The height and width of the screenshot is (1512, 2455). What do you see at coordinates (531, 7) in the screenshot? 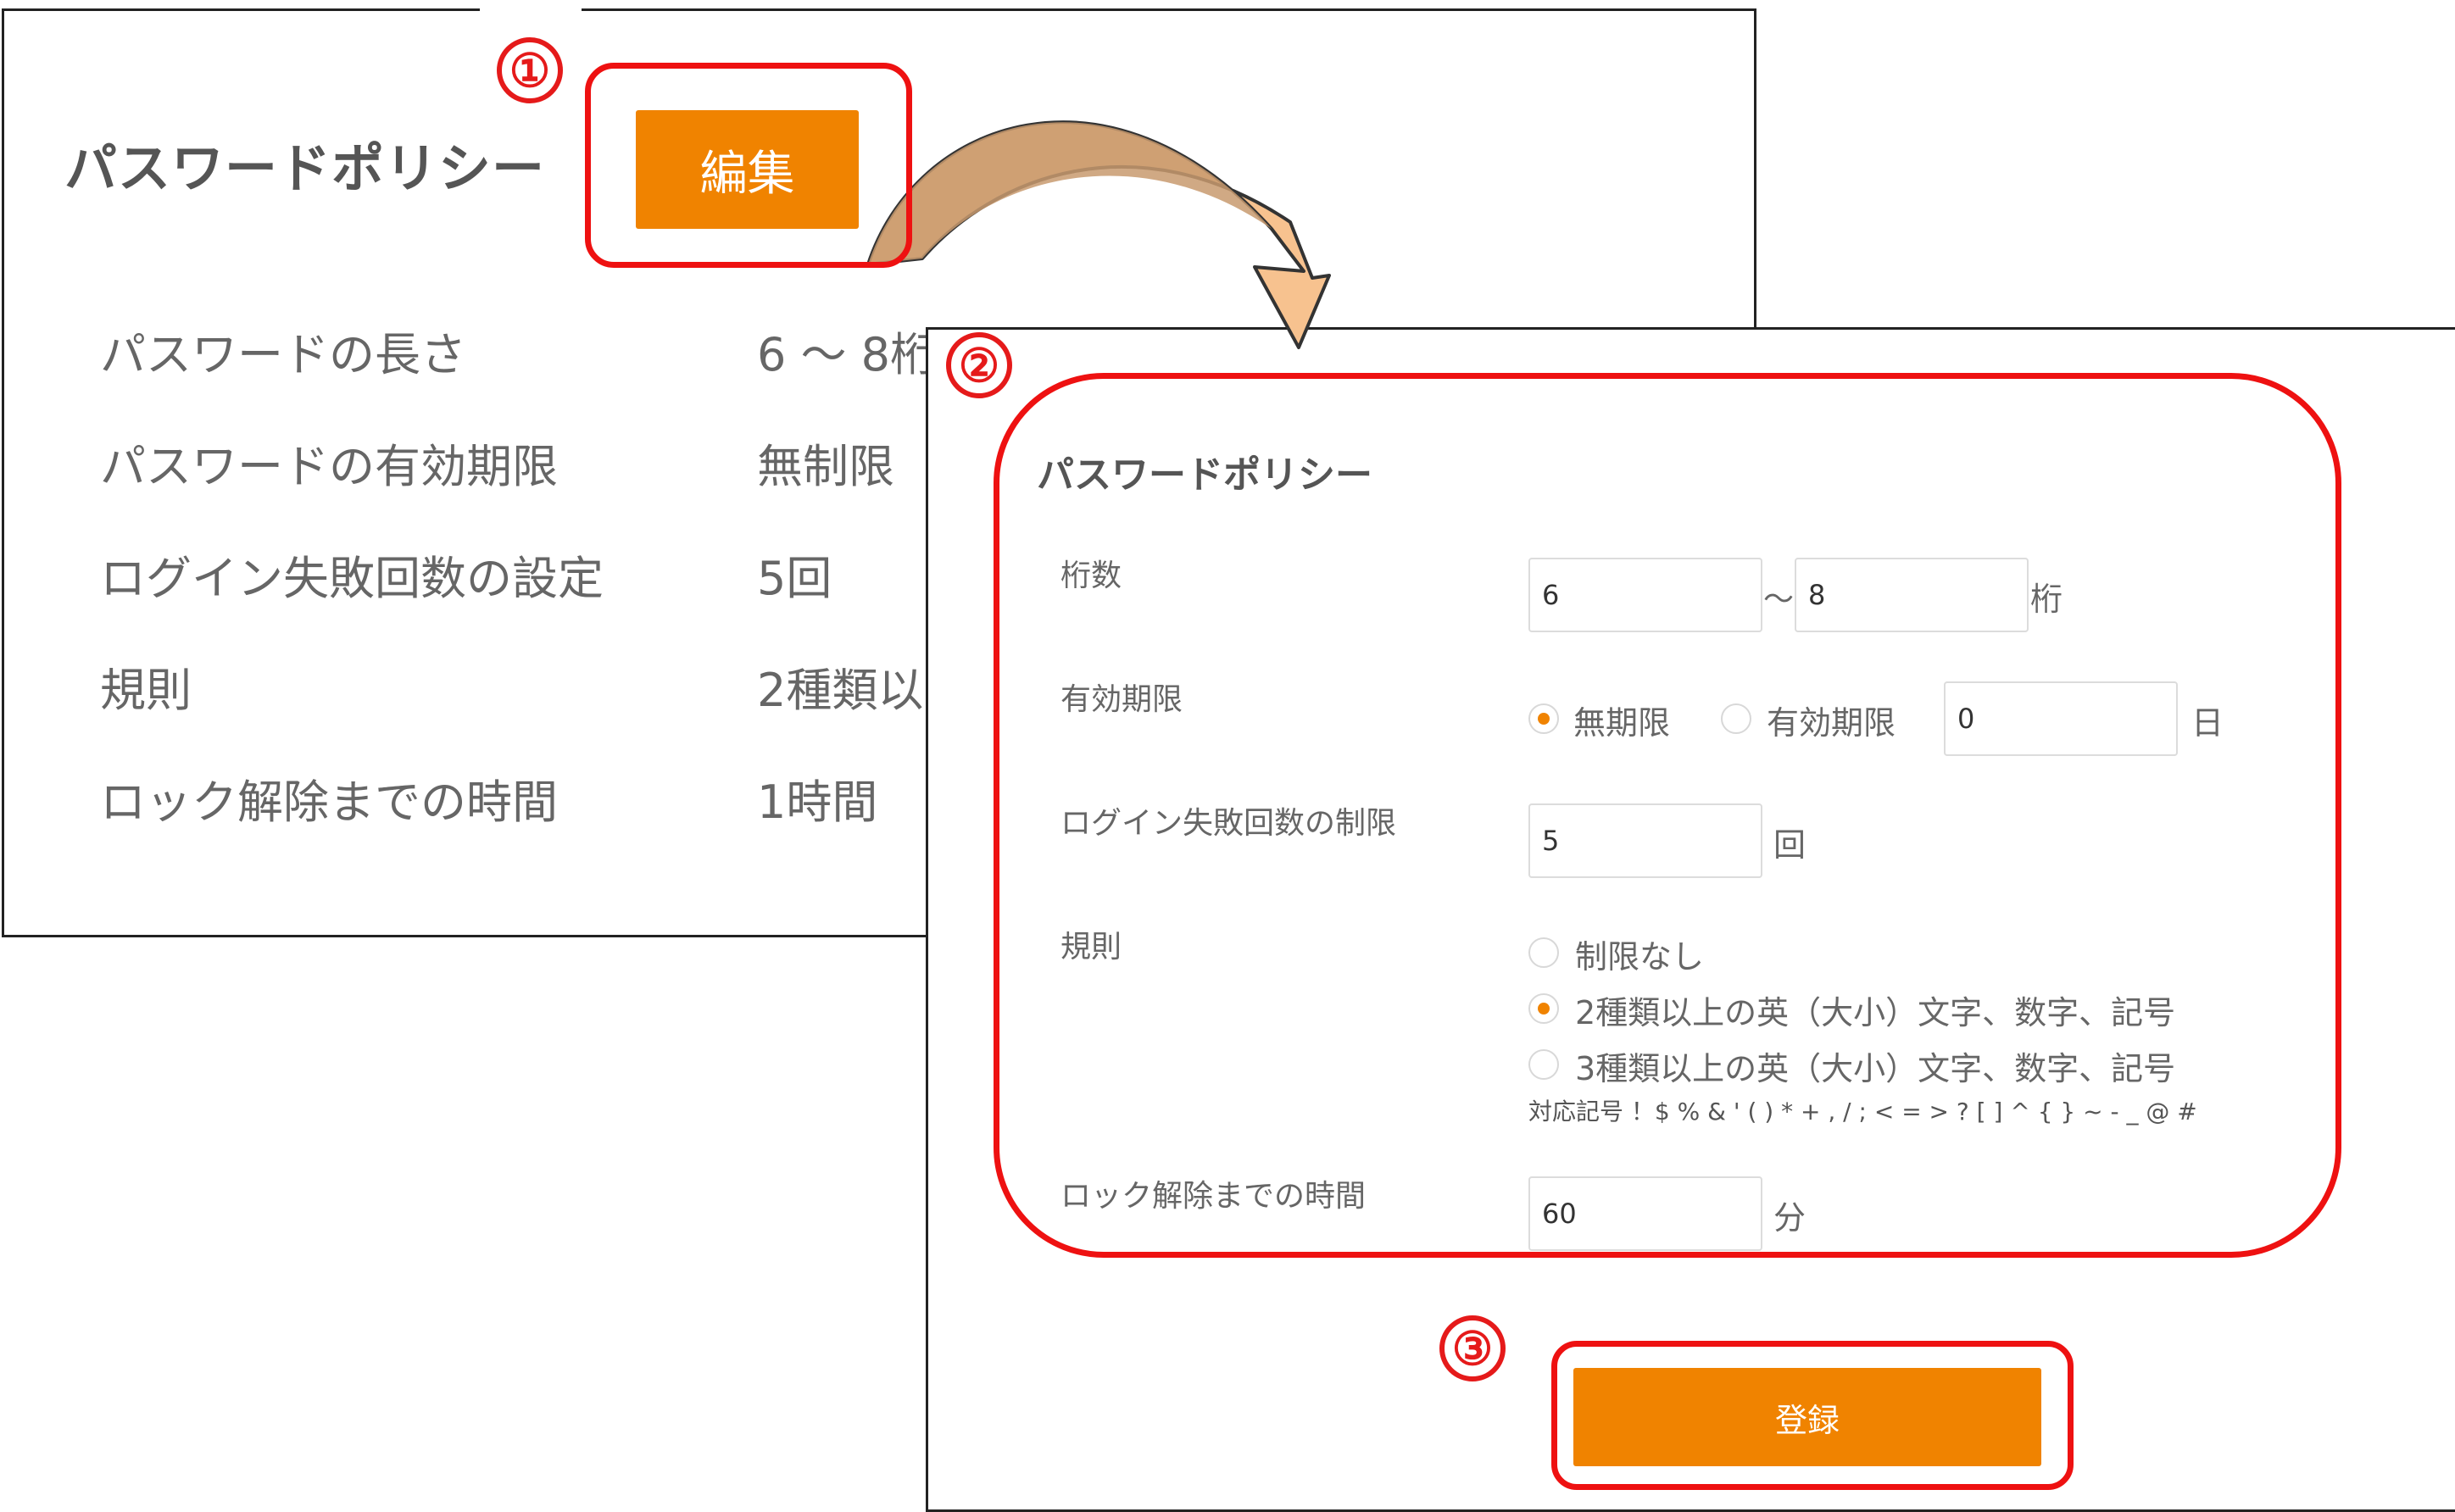
I see `panel-border-gap` at bounding box center [531, 7].